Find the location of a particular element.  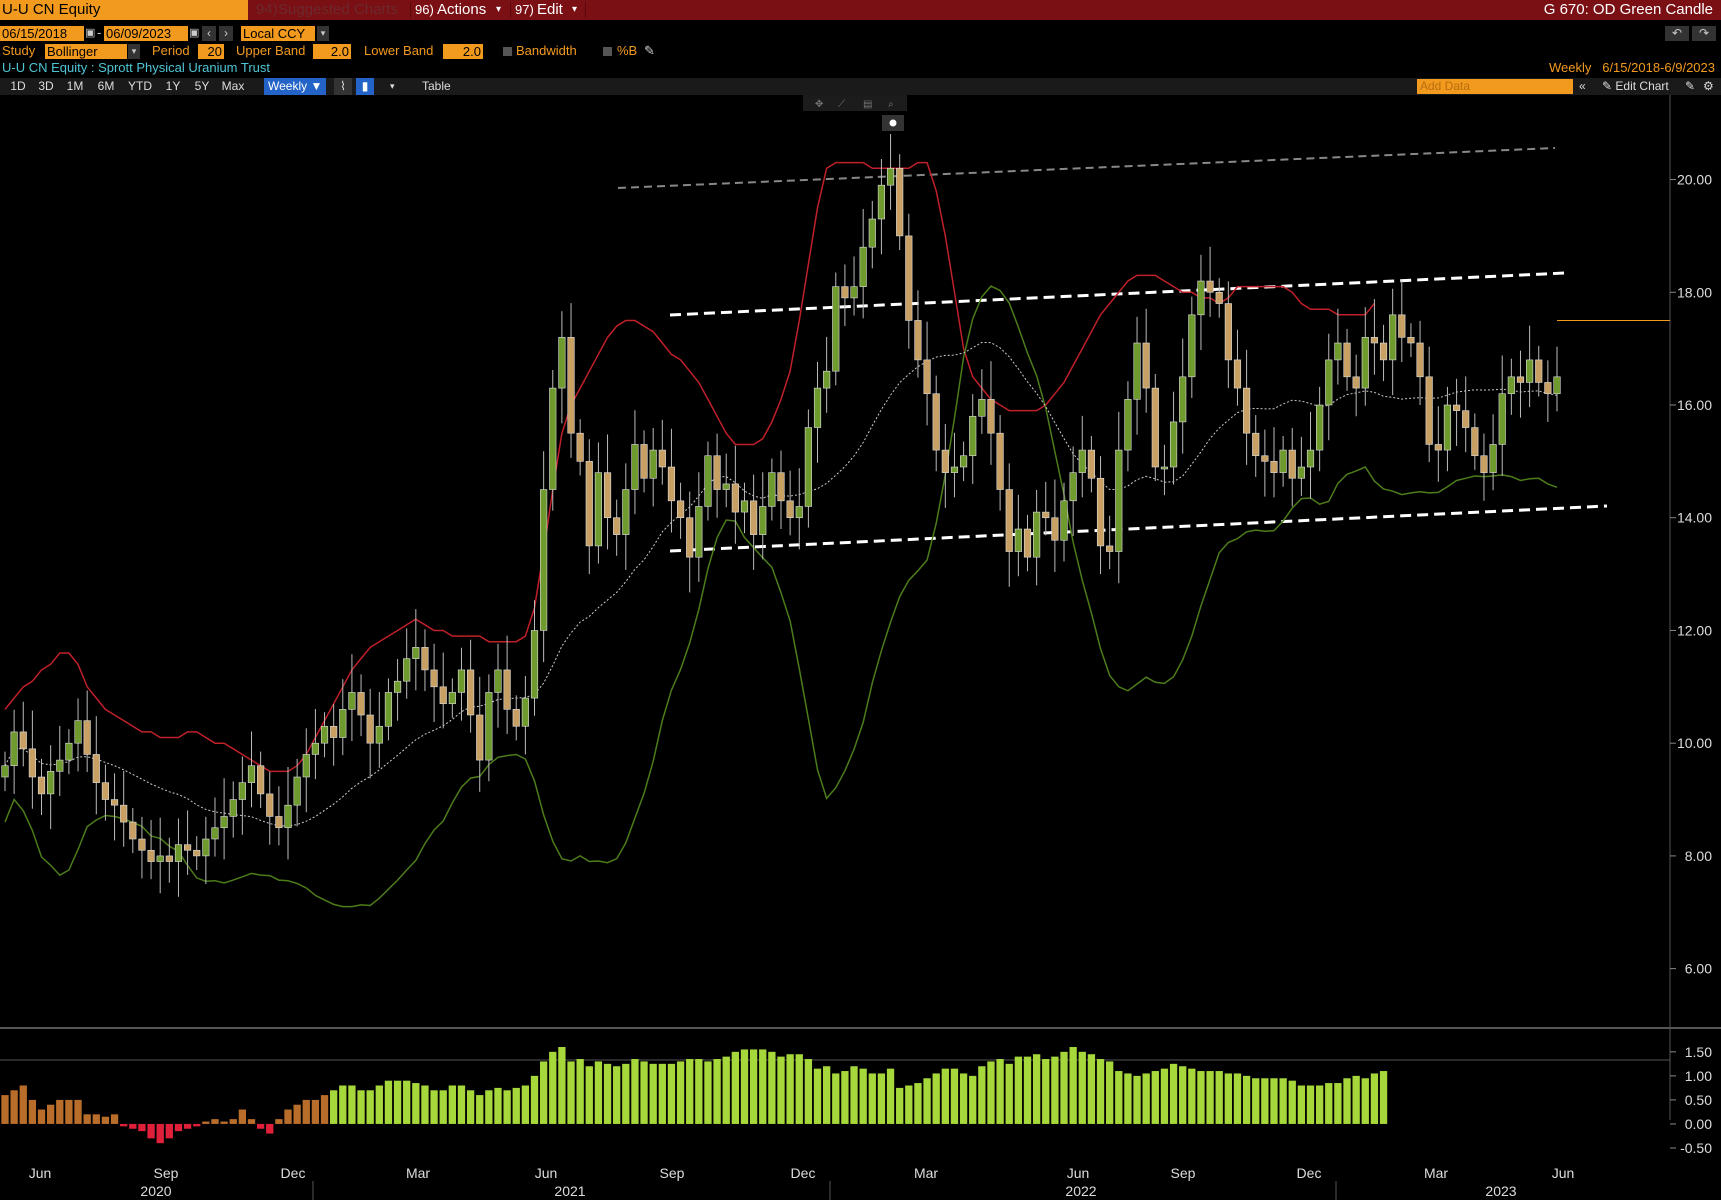

upper-band-field: 2.0 is located at coordinates (332, 51).